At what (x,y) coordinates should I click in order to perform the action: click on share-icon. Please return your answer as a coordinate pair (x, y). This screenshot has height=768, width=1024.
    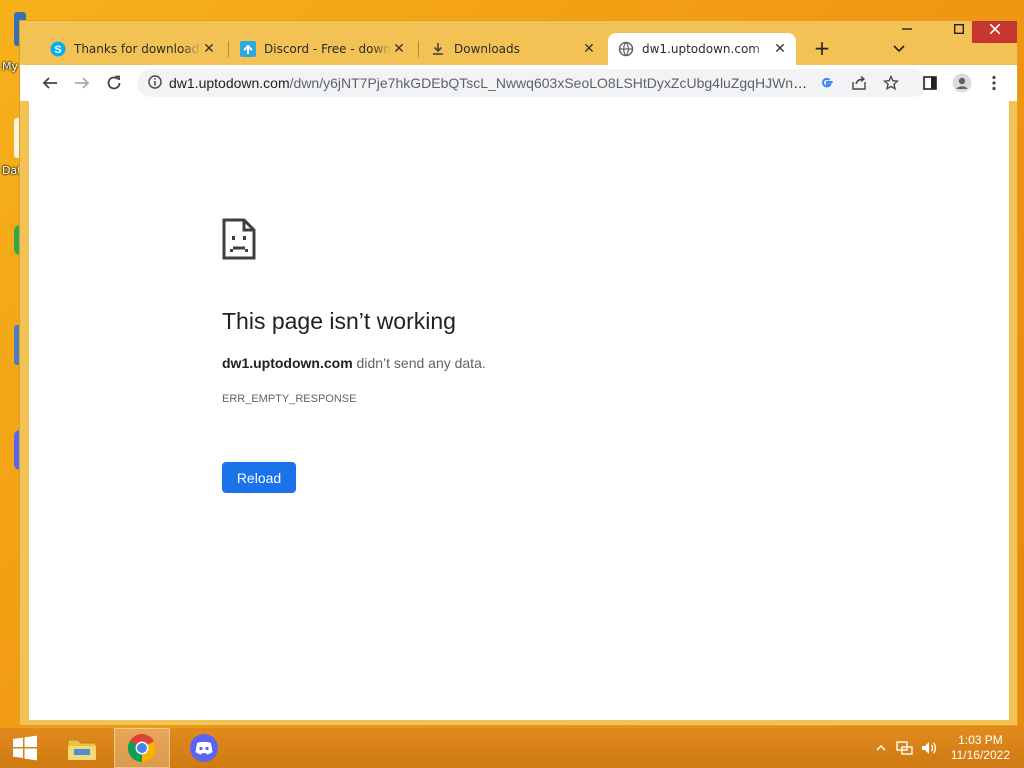
    Looking at the image, I should click on (859, 83).